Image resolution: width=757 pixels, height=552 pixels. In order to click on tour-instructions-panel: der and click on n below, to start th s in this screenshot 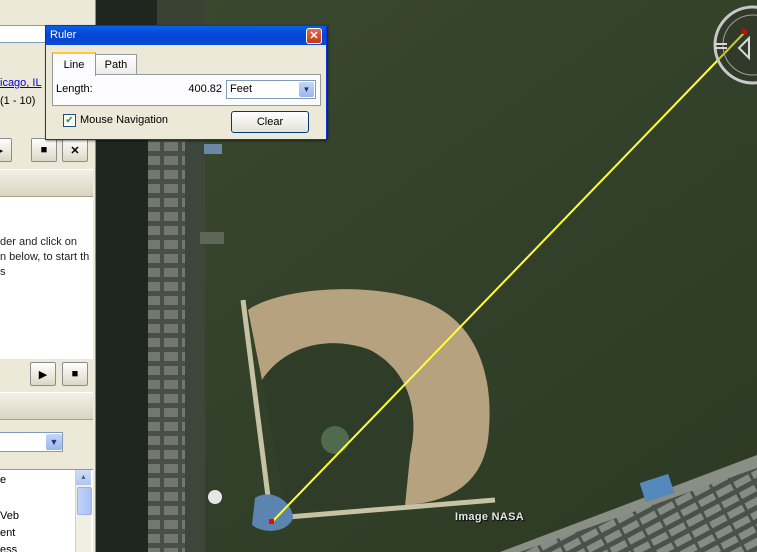, I will do `click(46, 278)`.